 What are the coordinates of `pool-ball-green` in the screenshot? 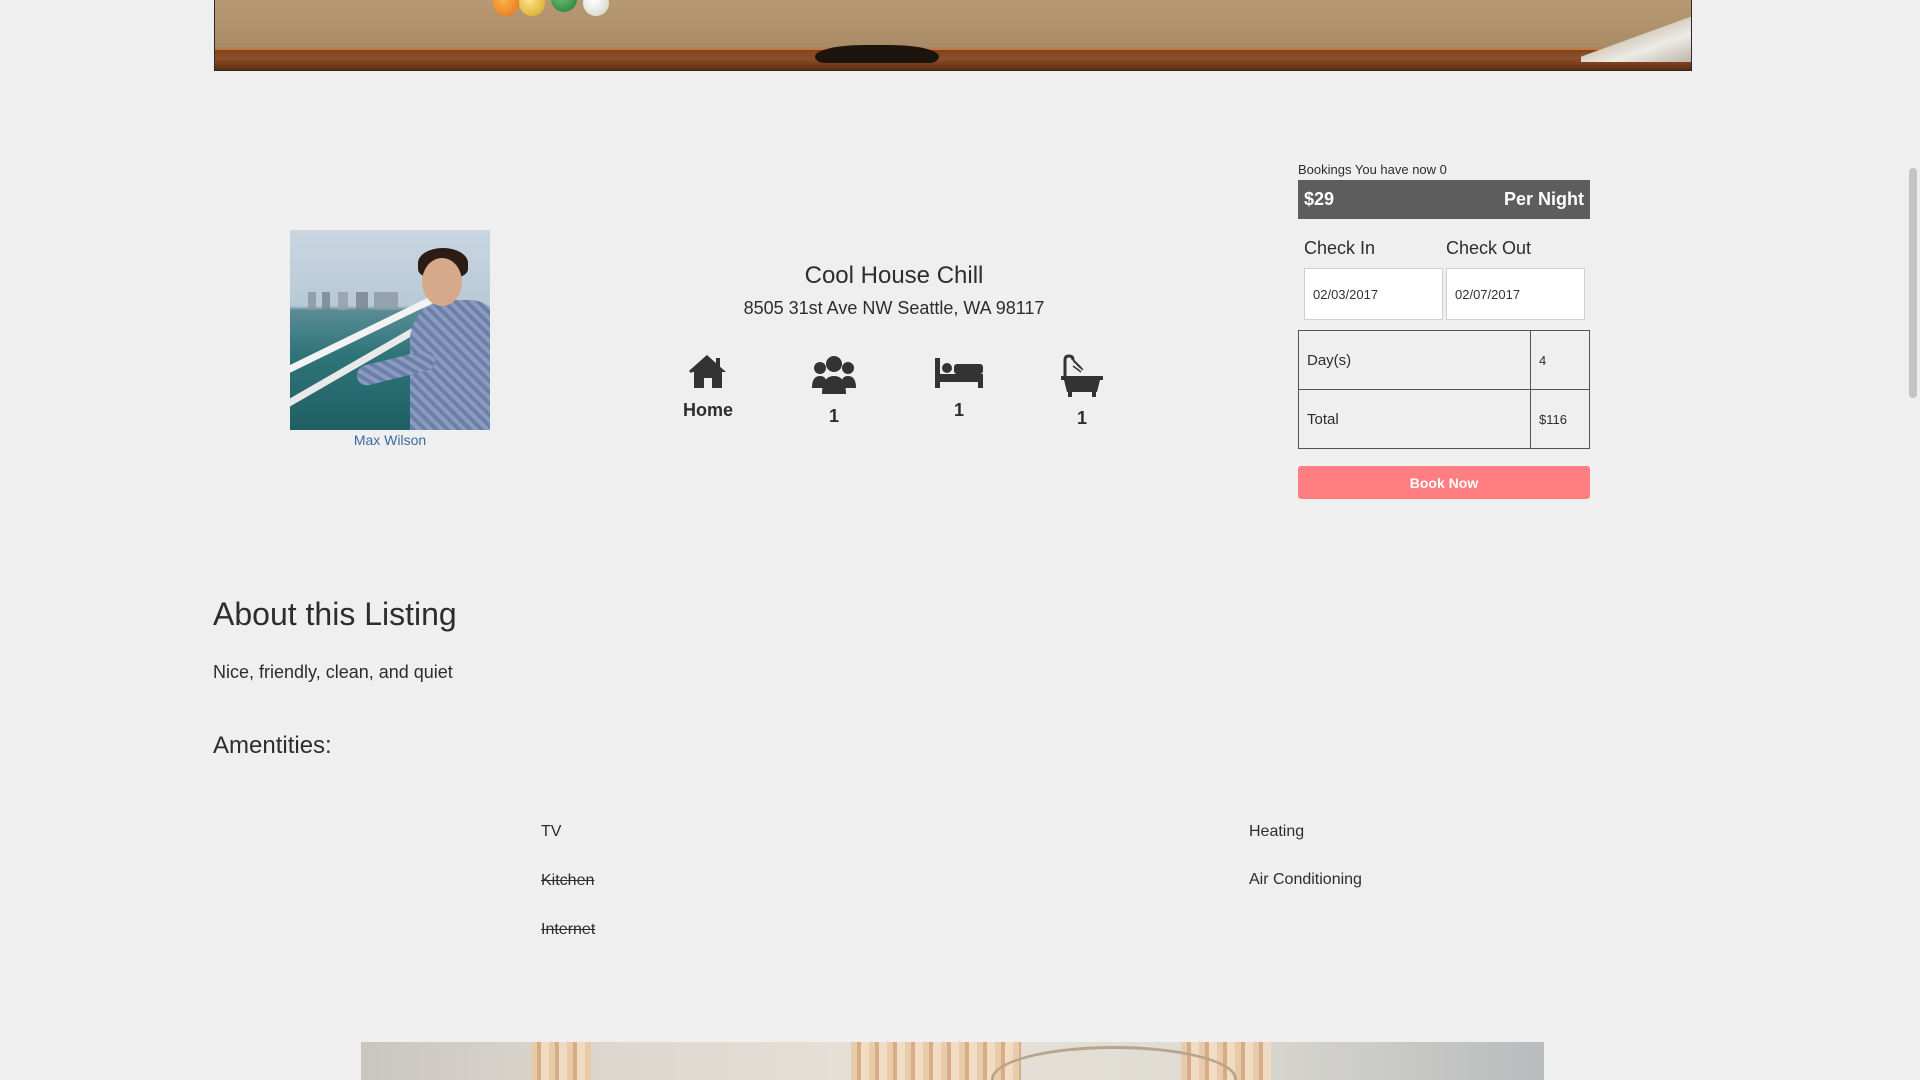 It's located at (564, 6).